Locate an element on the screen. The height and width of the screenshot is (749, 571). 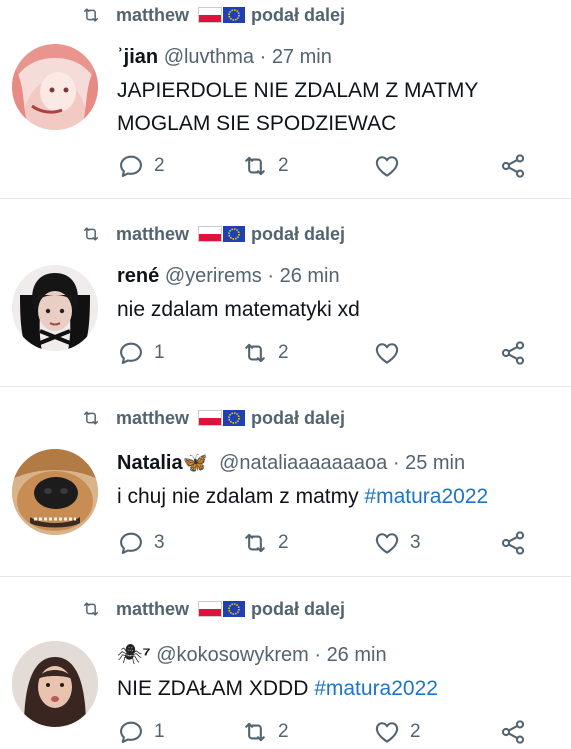
reply-button: 2 is located at coordinates (141, 166).